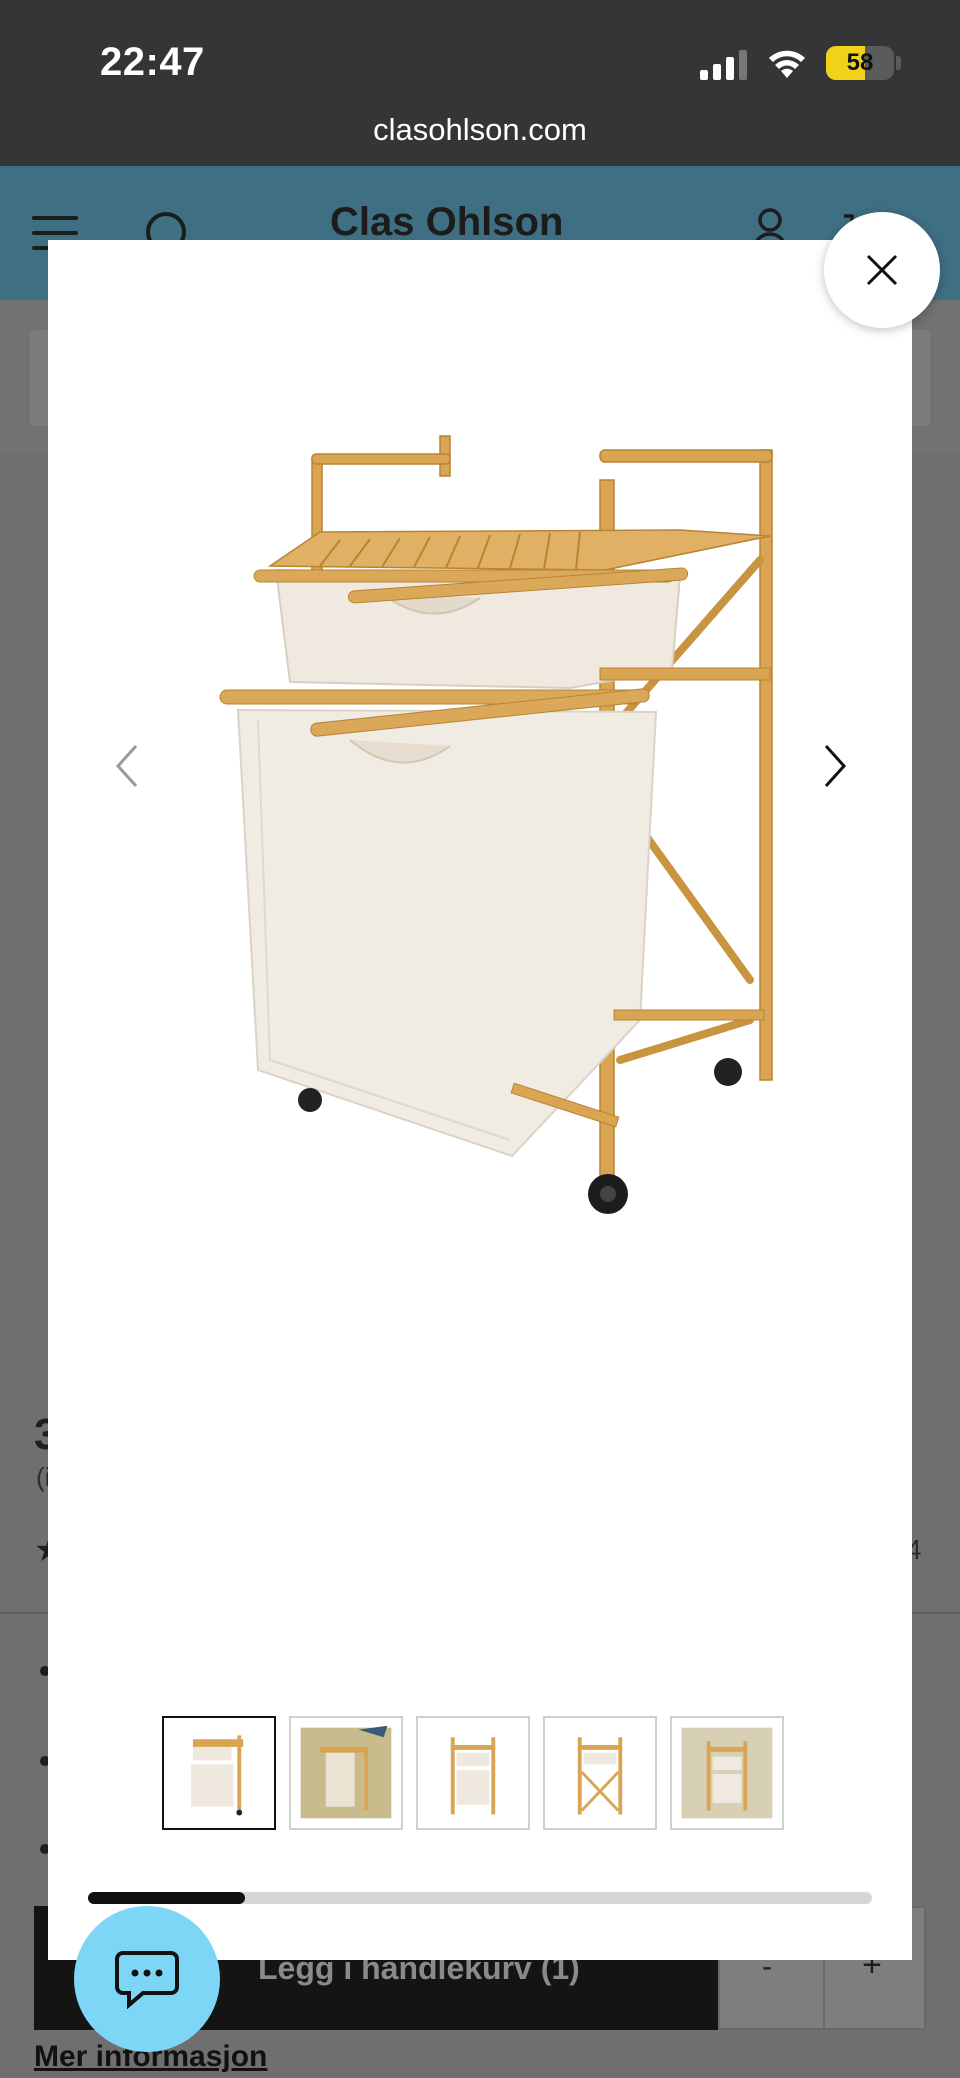  What do you see at coordinates (480, 1898) in the screenshot?
I see `gallery-progress-track` at bounding box center [480, 1898].